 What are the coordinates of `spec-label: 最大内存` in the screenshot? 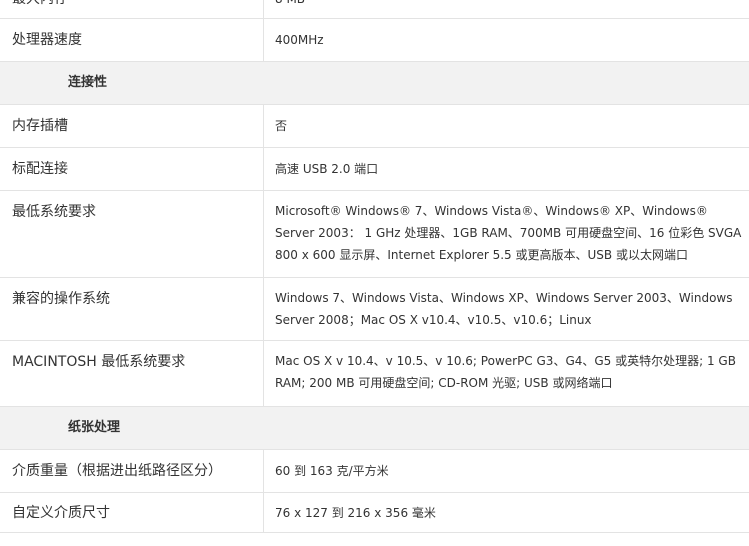 It's located at (132, 9).